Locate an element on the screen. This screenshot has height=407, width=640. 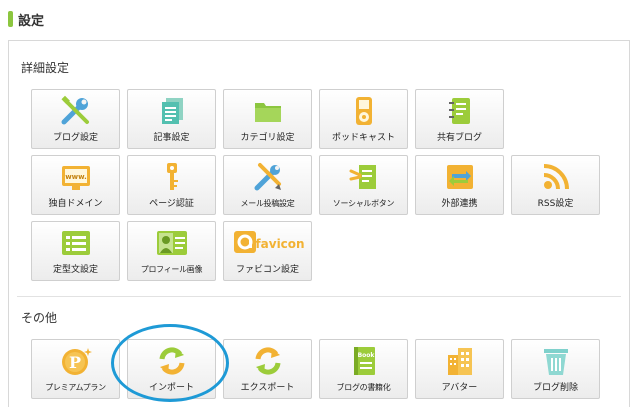
delete-blog-button: ブログ削除 is located at coordinates (555, 369).